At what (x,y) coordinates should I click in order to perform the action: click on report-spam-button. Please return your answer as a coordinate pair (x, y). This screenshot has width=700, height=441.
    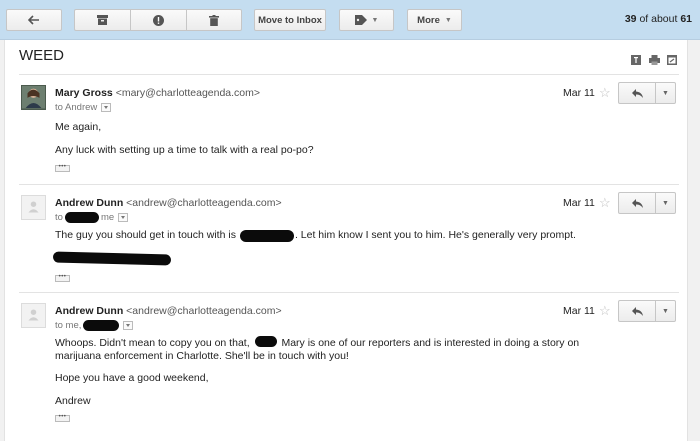
    Looking at the image, I should click on (158, 20).